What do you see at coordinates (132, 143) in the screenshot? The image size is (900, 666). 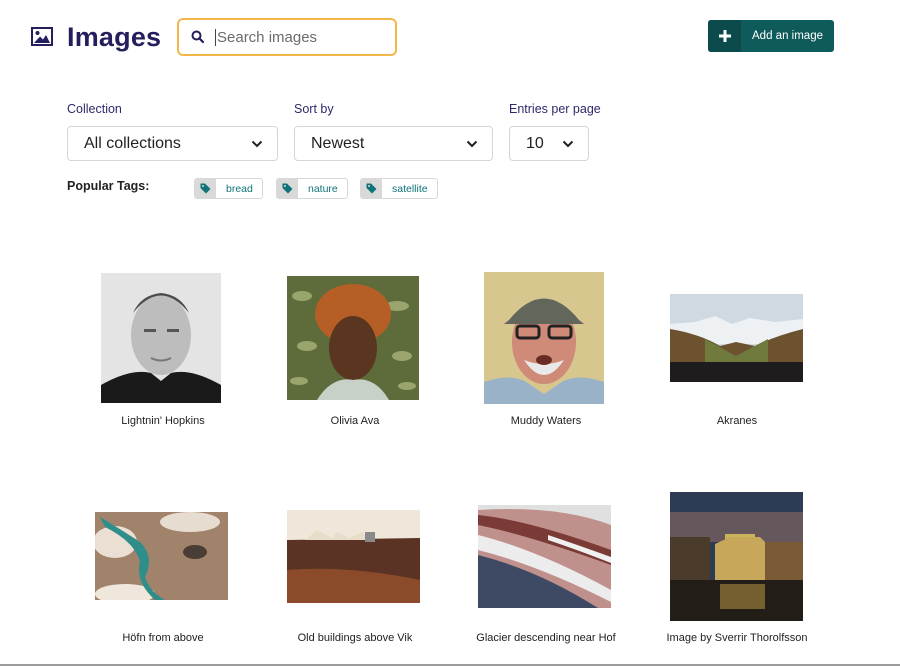 I see `collection-value: All collections` at bounding box center [132, 143].